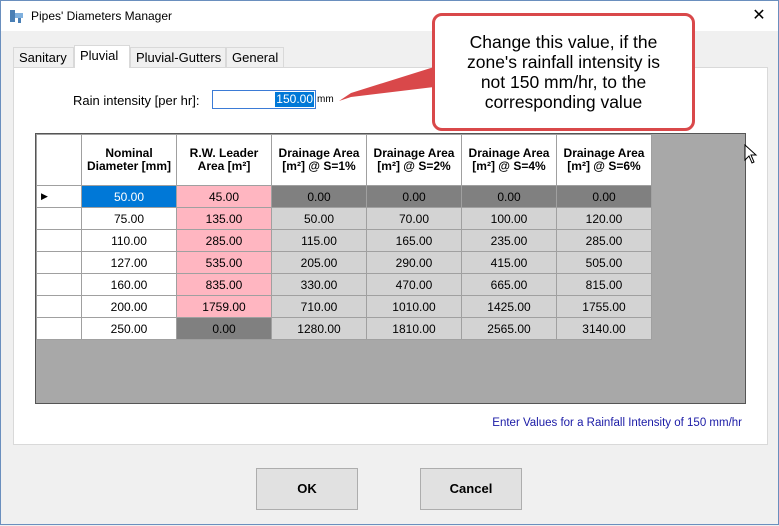  I want to click on table-cell: 3140.00, so click(604, 328).